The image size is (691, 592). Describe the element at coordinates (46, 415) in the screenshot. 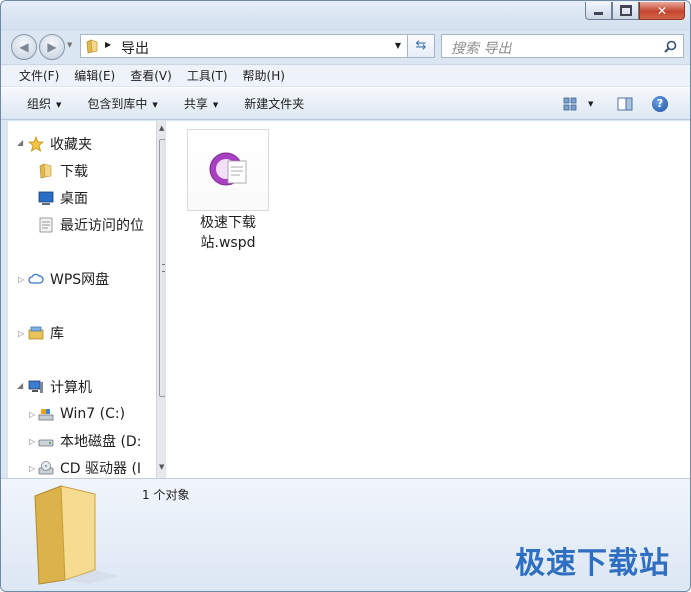

I see `system-drive-icon` at that location.